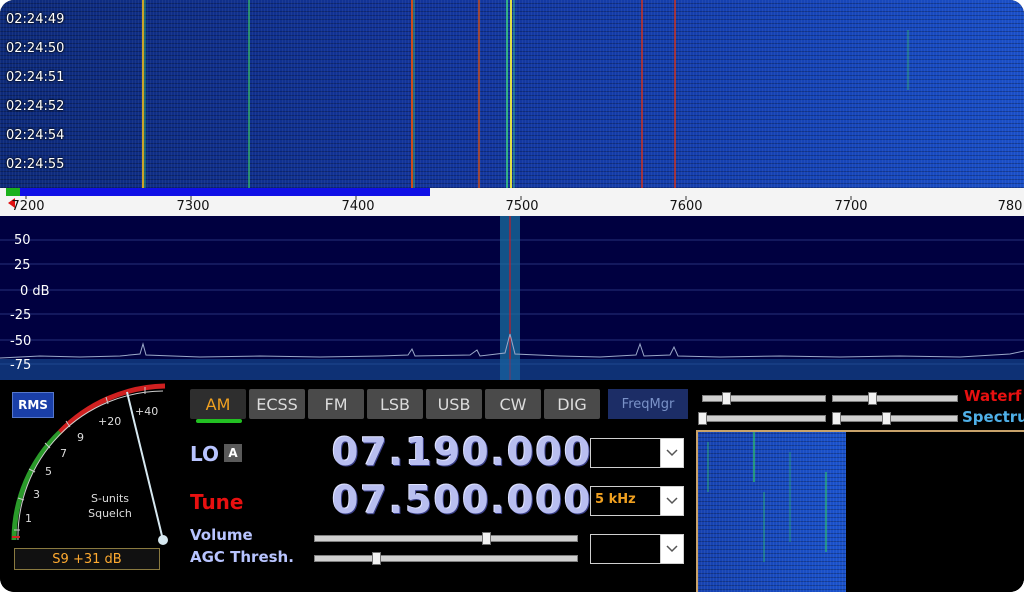 This screenshot has height=592, width=1024. Describe the element at coordinates (193, 206) in the screenshot. I see `frequency-tick-label: 7300` at that location.